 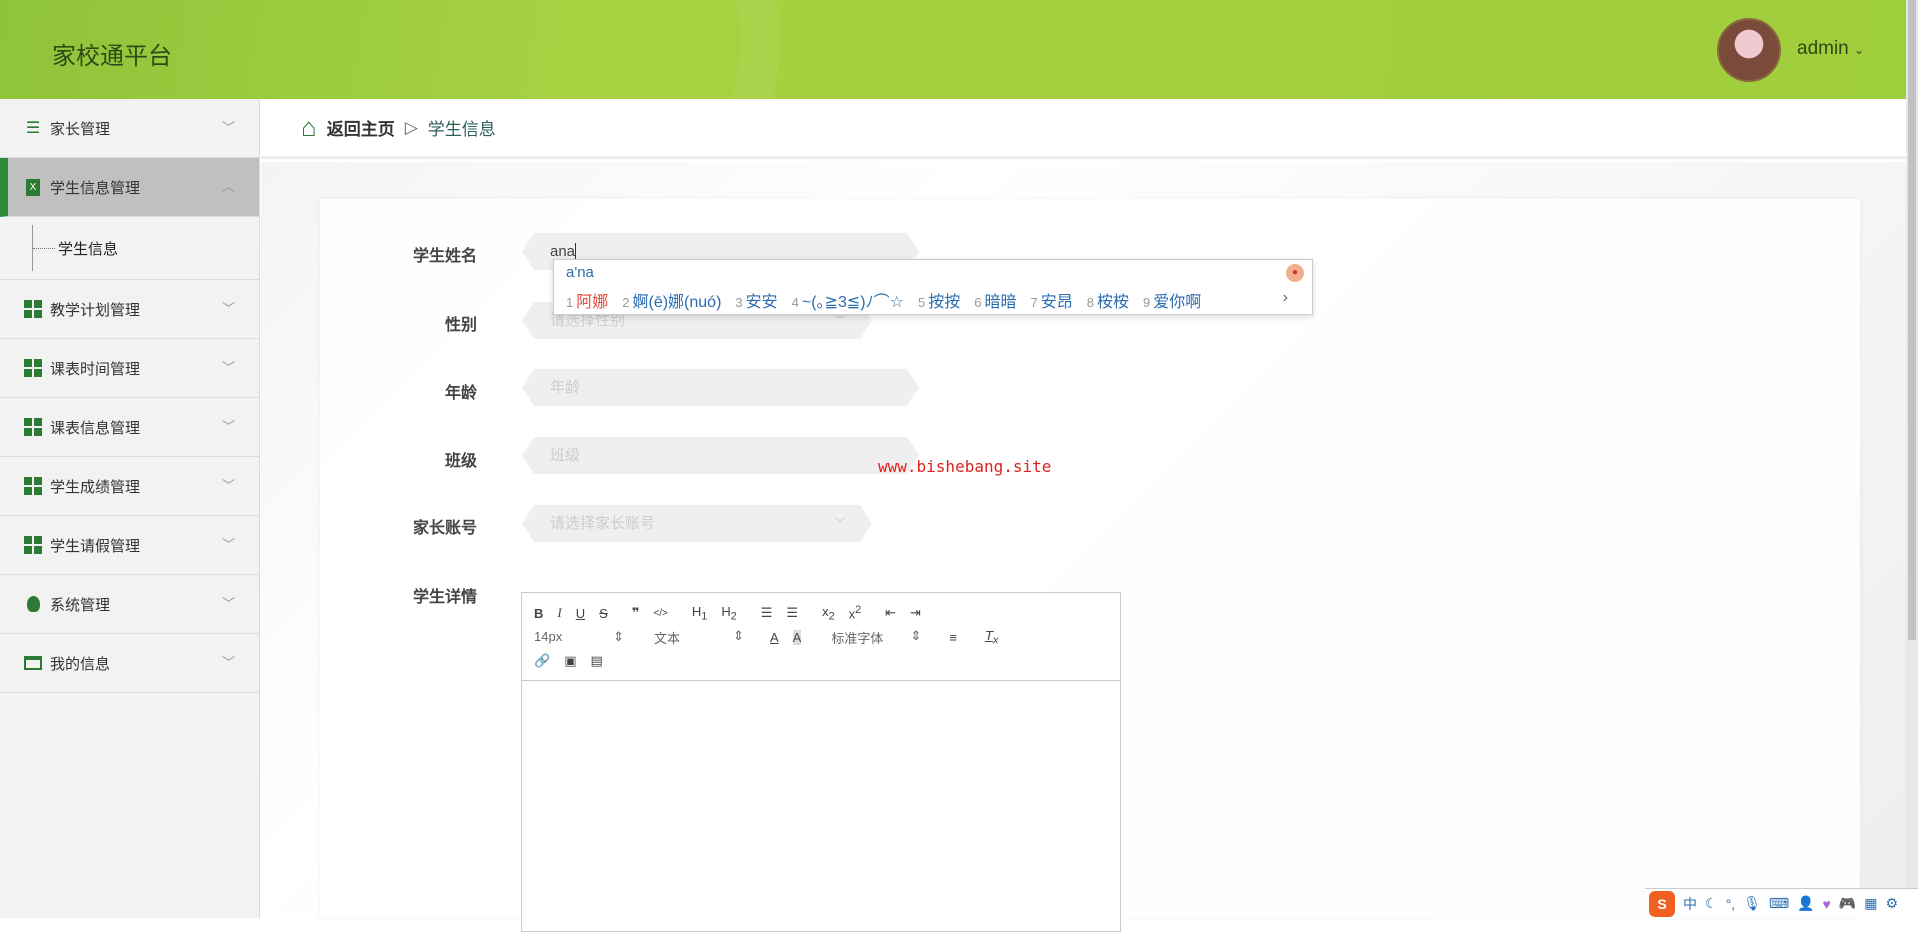 I want to click on settings-icon: ⚙, so click(x=1891, y=903).